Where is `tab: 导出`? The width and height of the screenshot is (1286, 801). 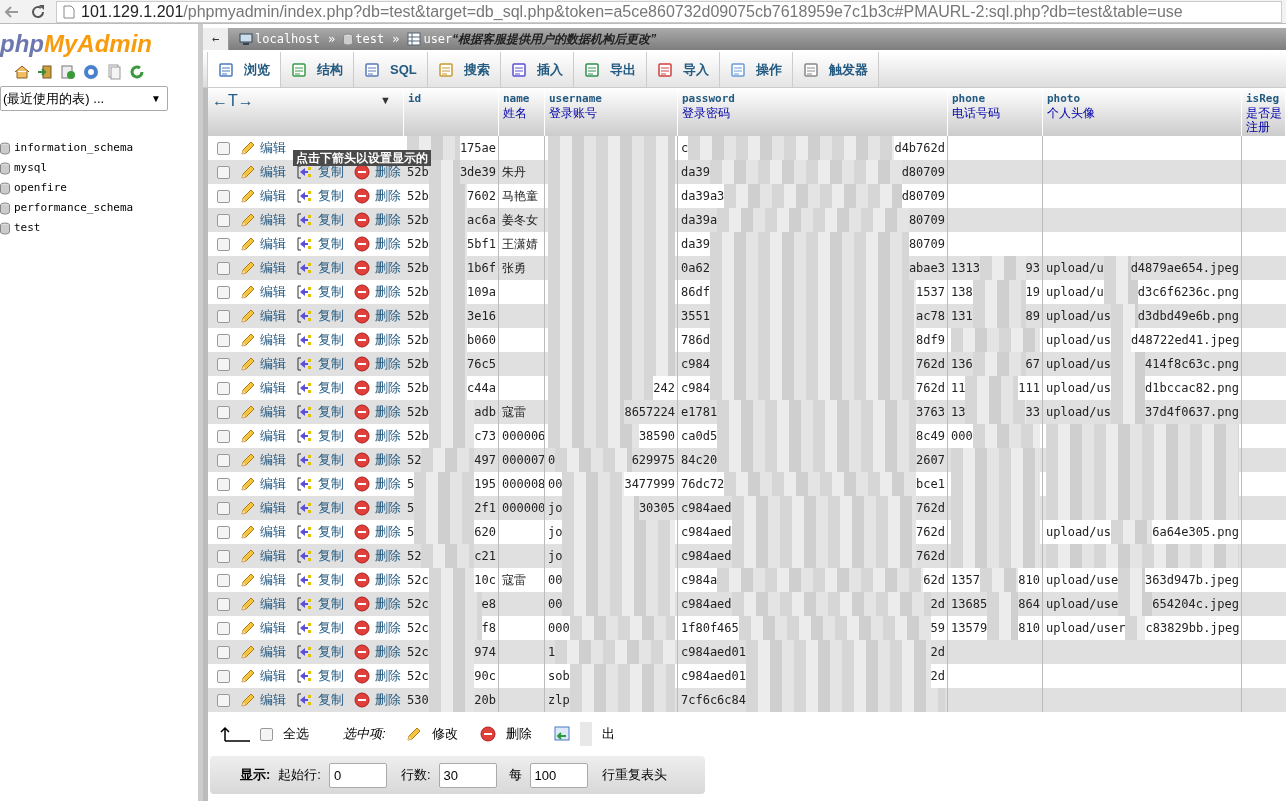
tab: 导出 is located at coordinates (610, 69).